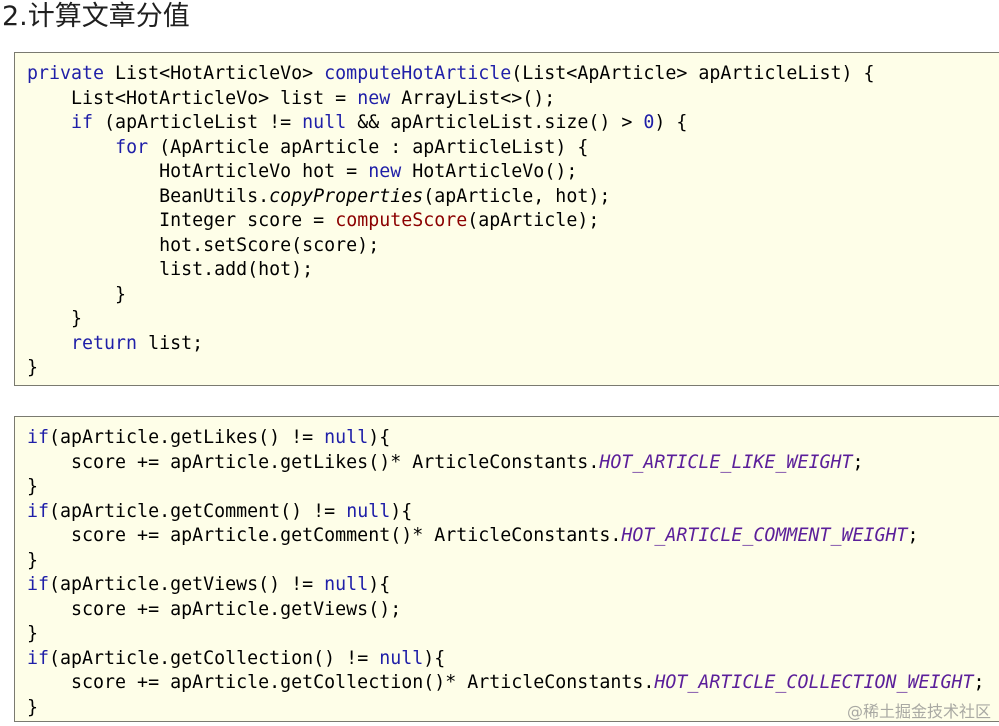  What do you see at coordinates (170, 269) in the screenshot?
I see `code-token: list.add(hot);` at bounding box center [170, 269].